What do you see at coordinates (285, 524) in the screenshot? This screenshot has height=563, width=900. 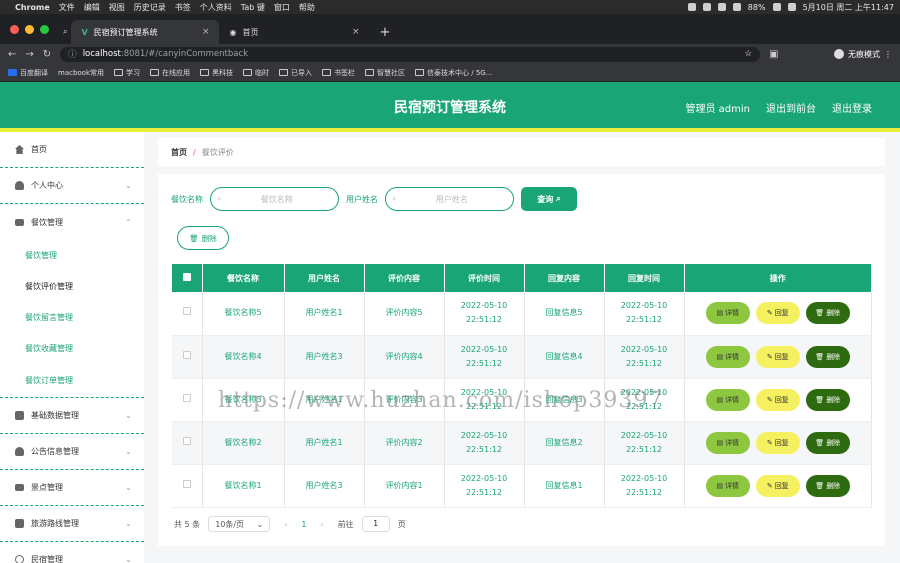 I see `prev-page-button: ‹` at bounding box center [285, 524].